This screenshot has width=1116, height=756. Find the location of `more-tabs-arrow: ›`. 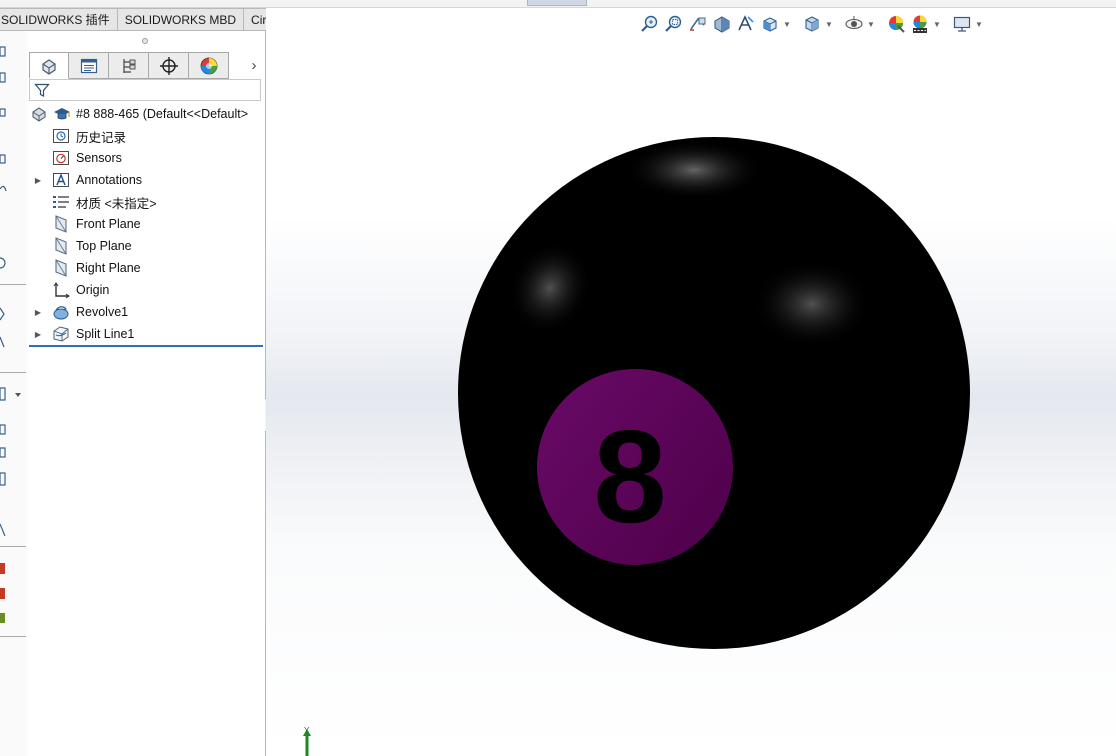

more-tabs-arrow: › is located at coordinates (254, 65).